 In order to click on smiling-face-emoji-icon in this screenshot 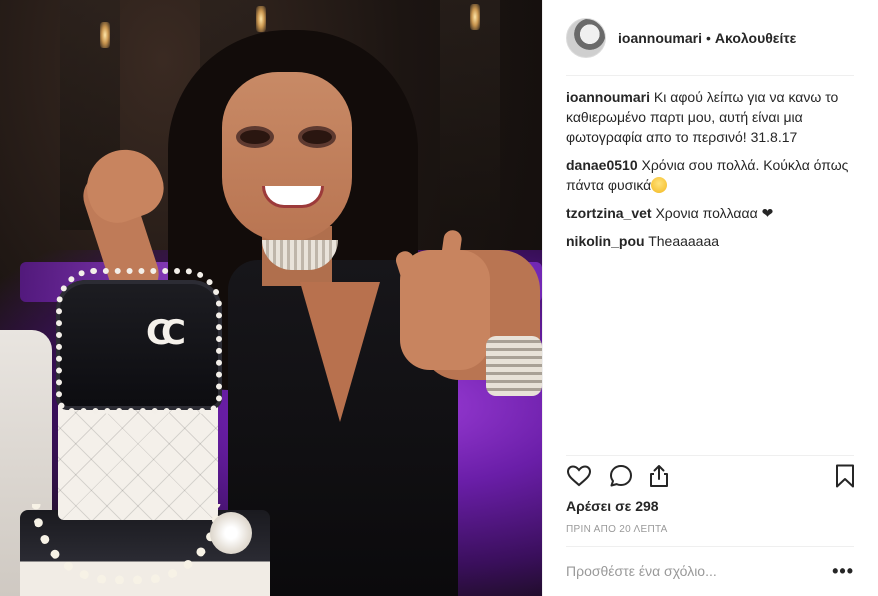, I will do `click(659, 185)`.